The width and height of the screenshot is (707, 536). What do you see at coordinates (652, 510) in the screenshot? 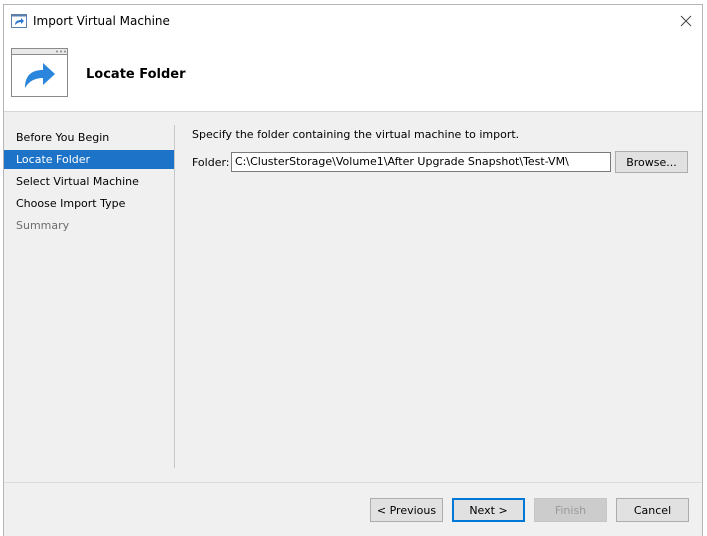
I see `cancel-button: Cancel` at bounding box center [652, 510].